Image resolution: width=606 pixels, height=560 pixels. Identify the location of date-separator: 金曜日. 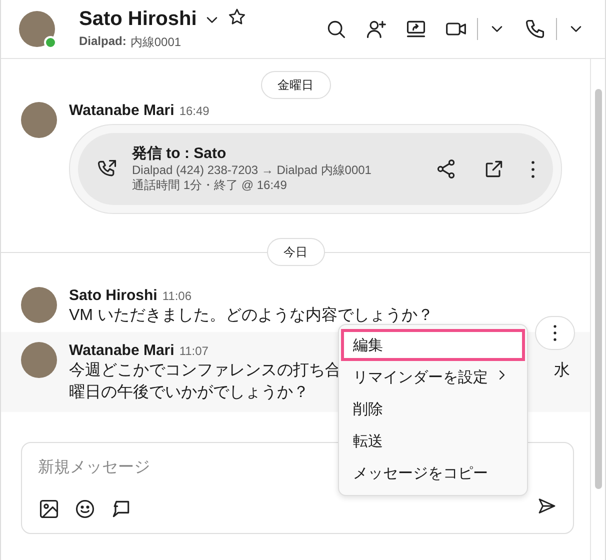
(295, 85).